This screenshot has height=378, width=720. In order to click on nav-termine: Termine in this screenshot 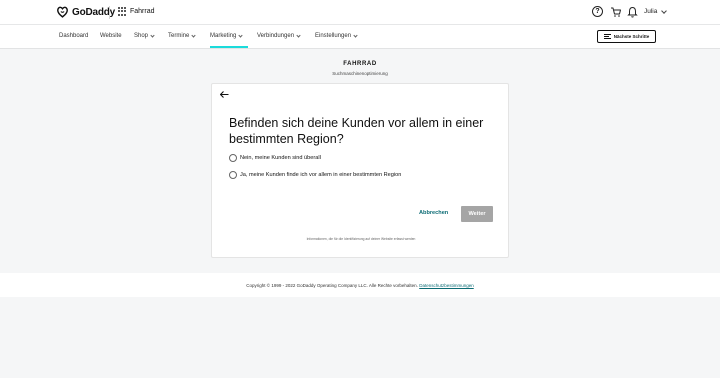, I will do `click(182, 35)`.